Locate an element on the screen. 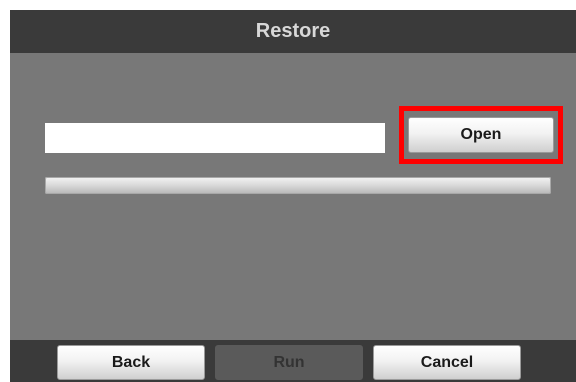 The width and height of the screenshot is (576, 382). restore-progress-bar is located at coordinates (298, 185).